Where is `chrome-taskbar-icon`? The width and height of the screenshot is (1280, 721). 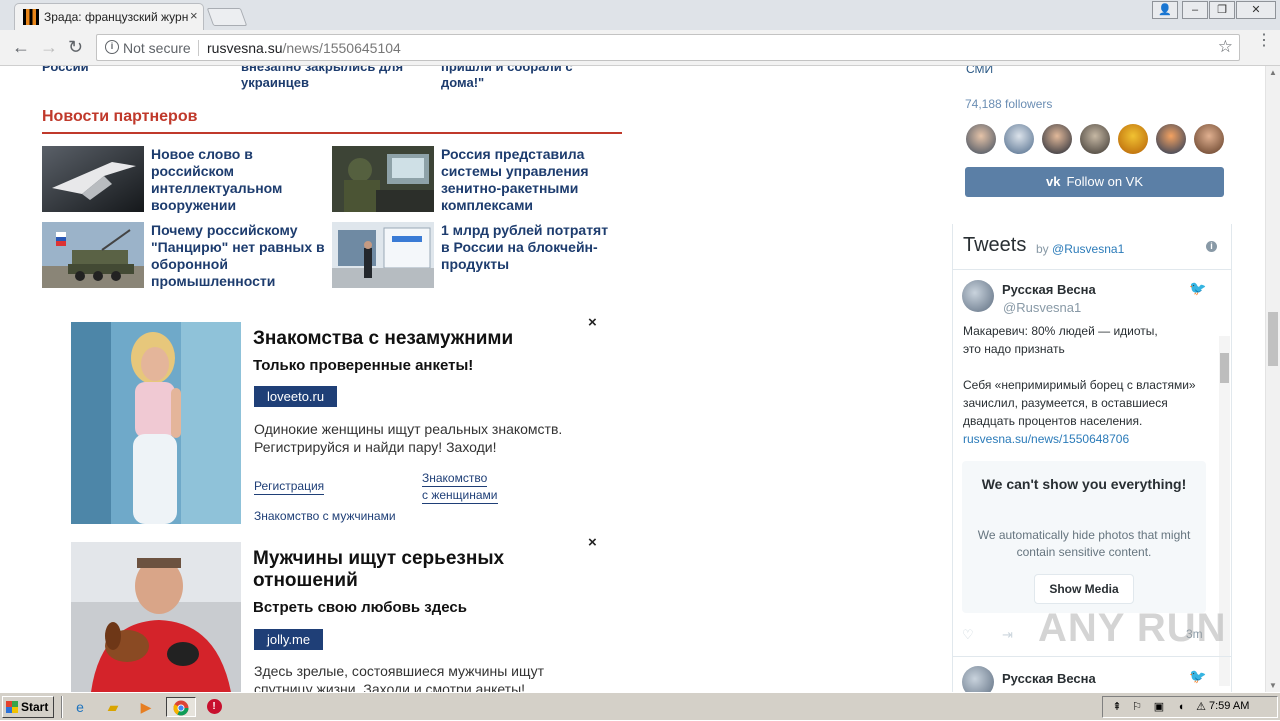
chrome-taskbar-icon is located at coordinates (181, 707).